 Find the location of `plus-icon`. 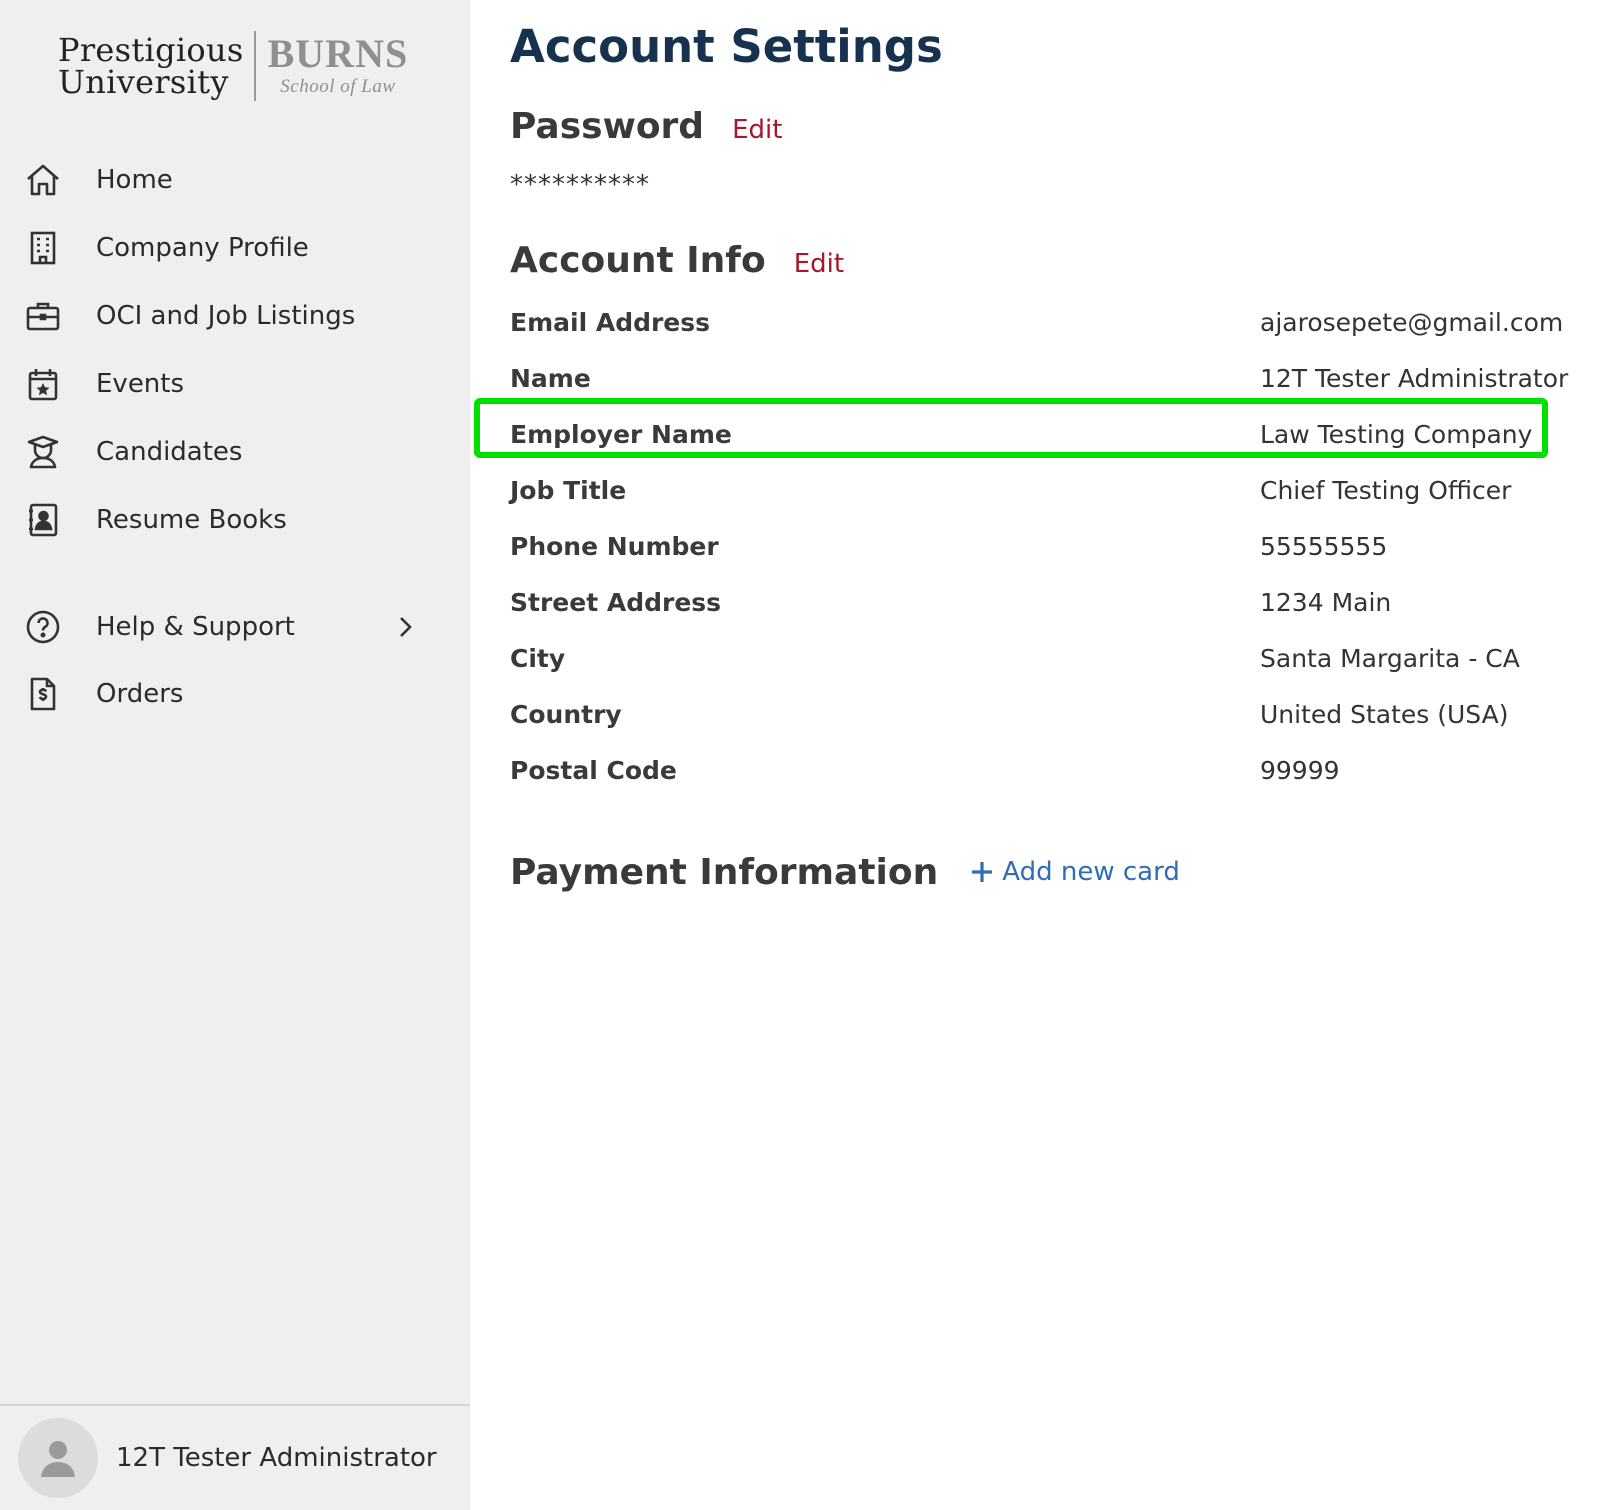

plus-icon is located at coordinates (982, 872).